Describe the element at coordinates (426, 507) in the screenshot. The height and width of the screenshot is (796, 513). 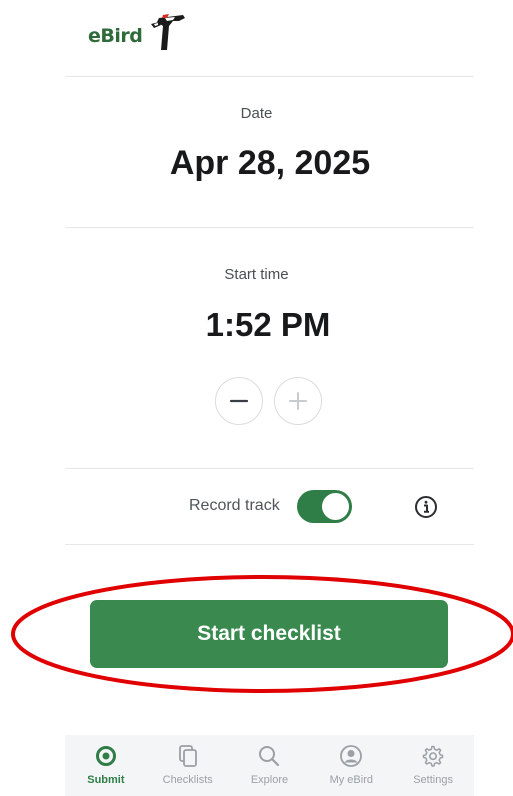
I see `info-icon` at that location.